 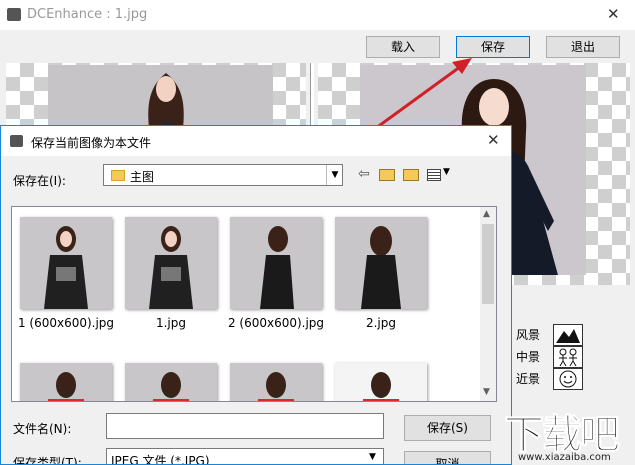 What do you see at coordinates (528, 379) in the screenshot?
I see `scene-mode-label: 近景` at bounding box center [528, 379].